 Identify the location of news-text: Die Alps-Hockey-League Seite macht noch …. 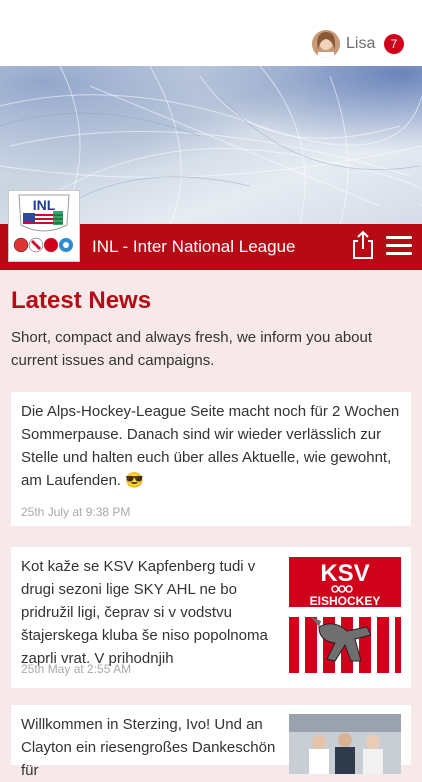
(210, 446).